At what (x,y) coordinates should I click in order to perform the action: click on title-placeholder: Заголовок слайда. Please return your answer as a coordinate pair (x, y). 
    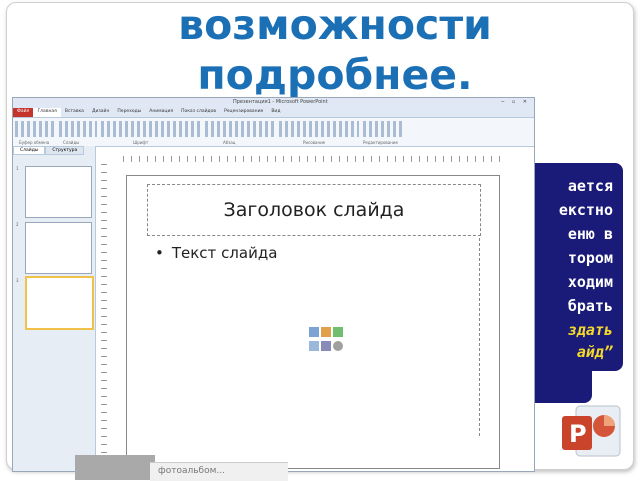
    Looking at the image, I should click on (314, 210).